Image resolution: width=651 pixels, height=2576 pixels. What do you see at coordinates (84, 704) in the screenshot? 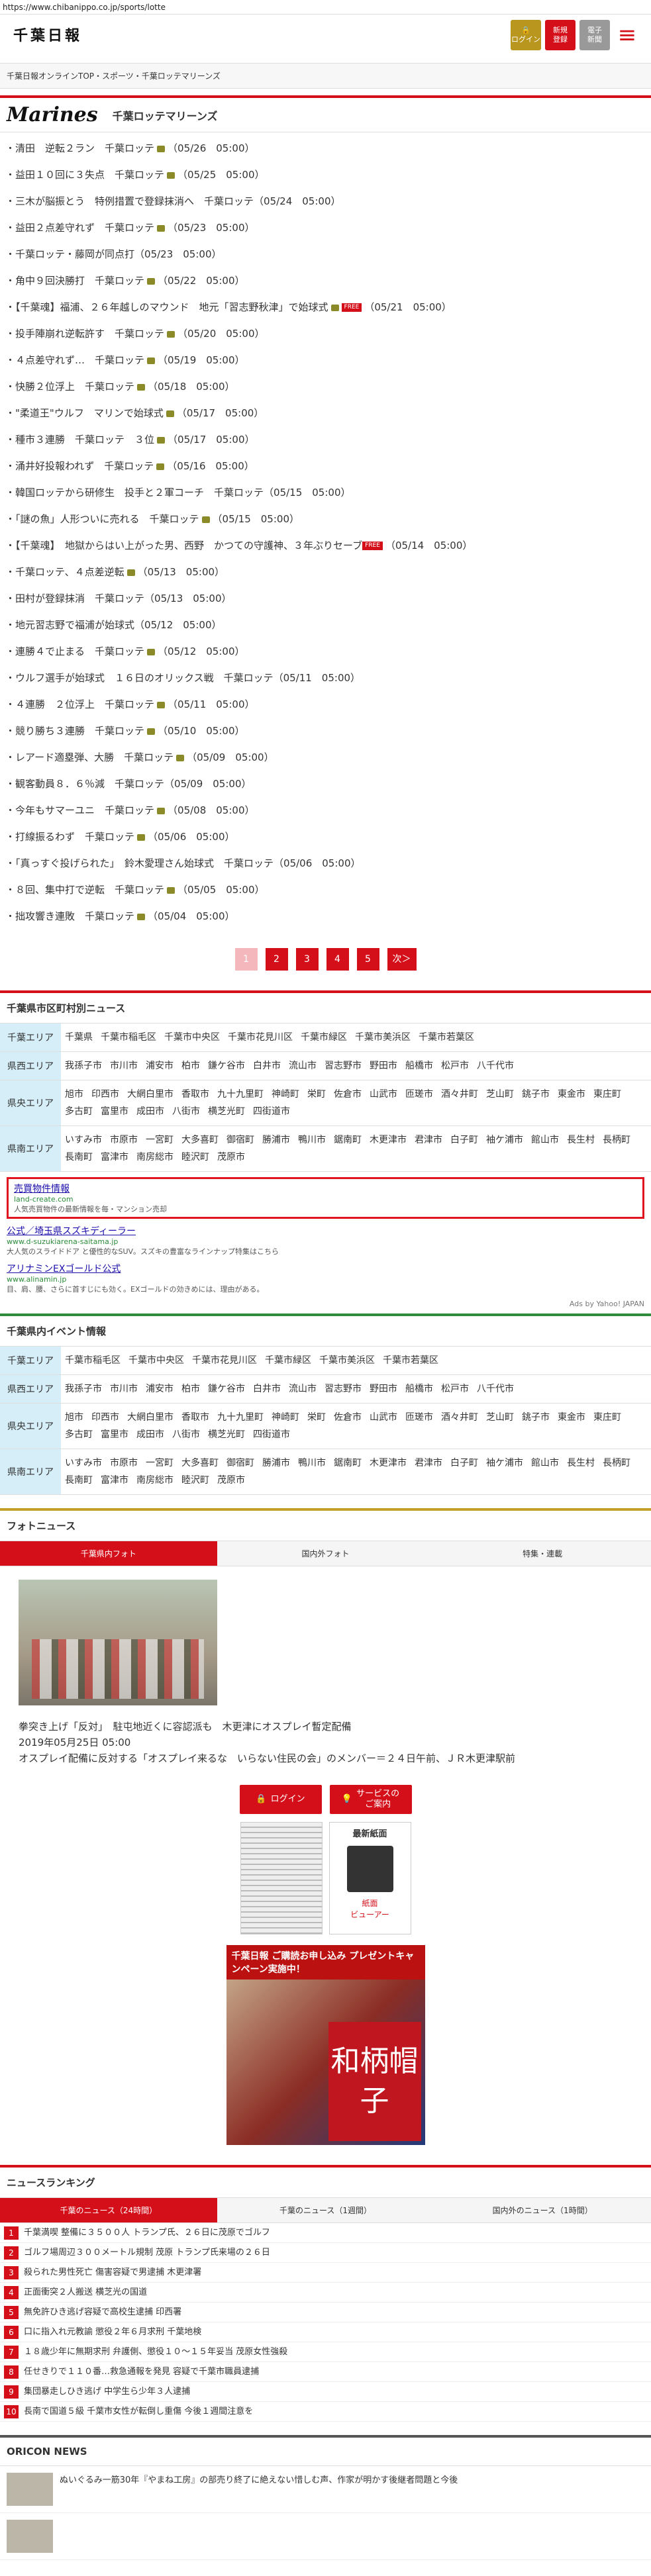
I see `news-headline: ４連勝 ２位浮上 千葉ロッテ` at bounding box center [84, 704].